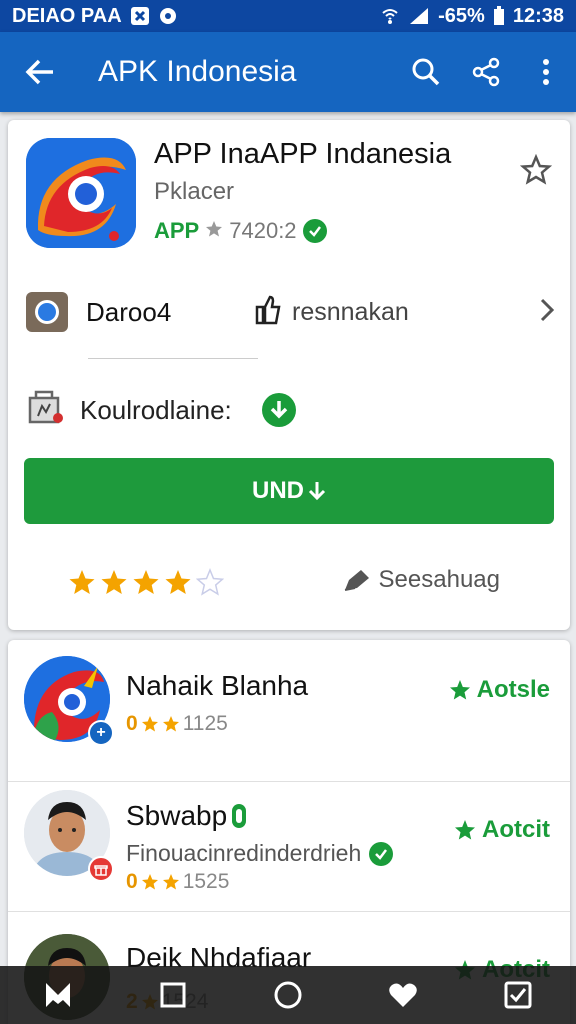  I want to click on home-logo-icon, so click(57, 995).